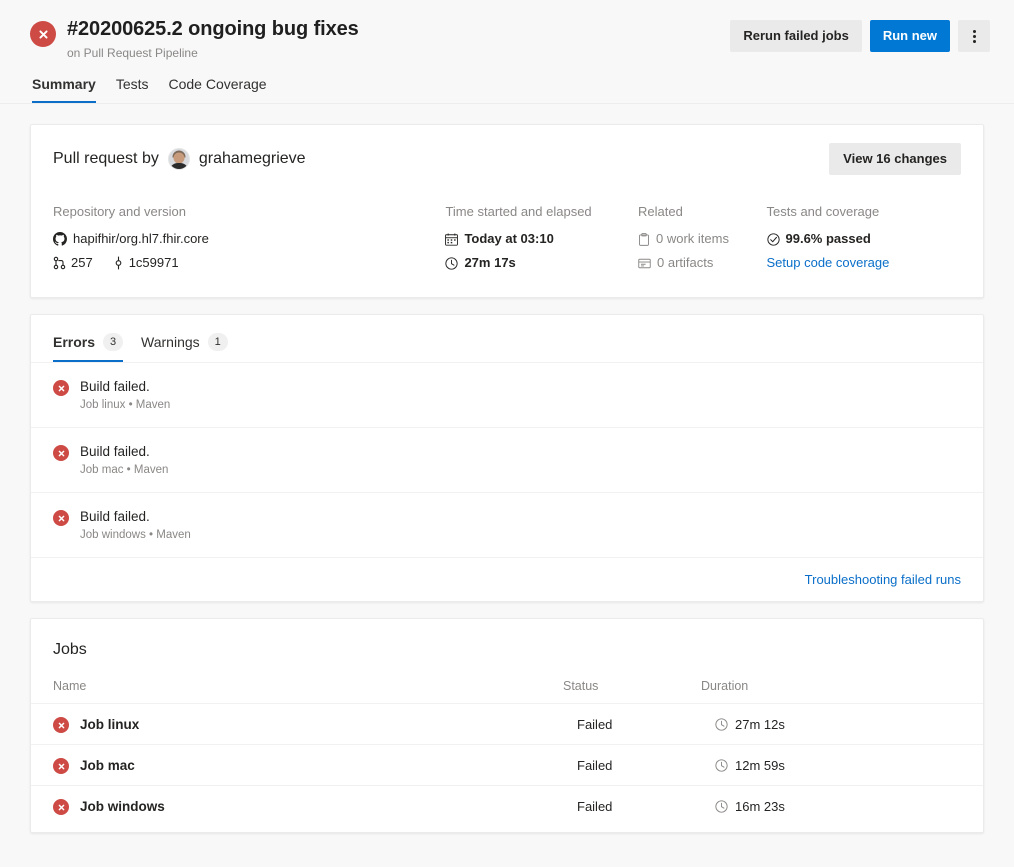 The width and height of the screenshot is (1014, 867). I want to click on issues-pivot-tabs: Errors 3 Warnings 1, so click(507, 338).